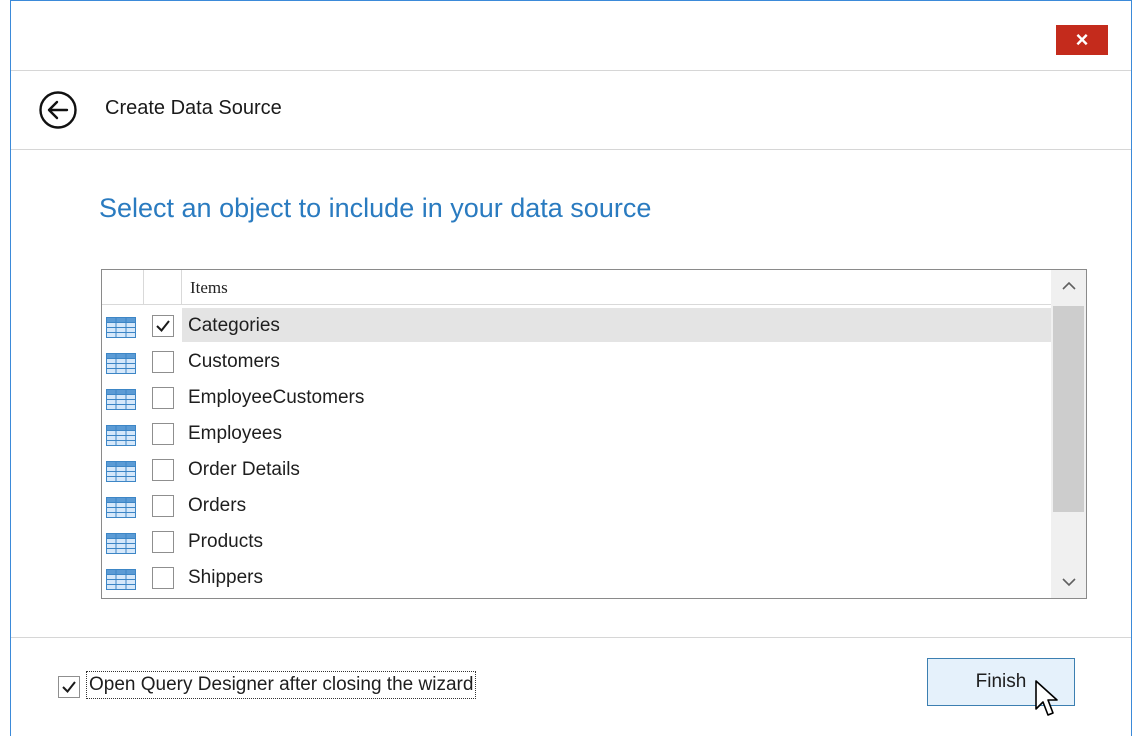  What do you see at coordinates (234, 361) in the screenshot?
I see `row-label: Customers` at bounding box center [234, 361].